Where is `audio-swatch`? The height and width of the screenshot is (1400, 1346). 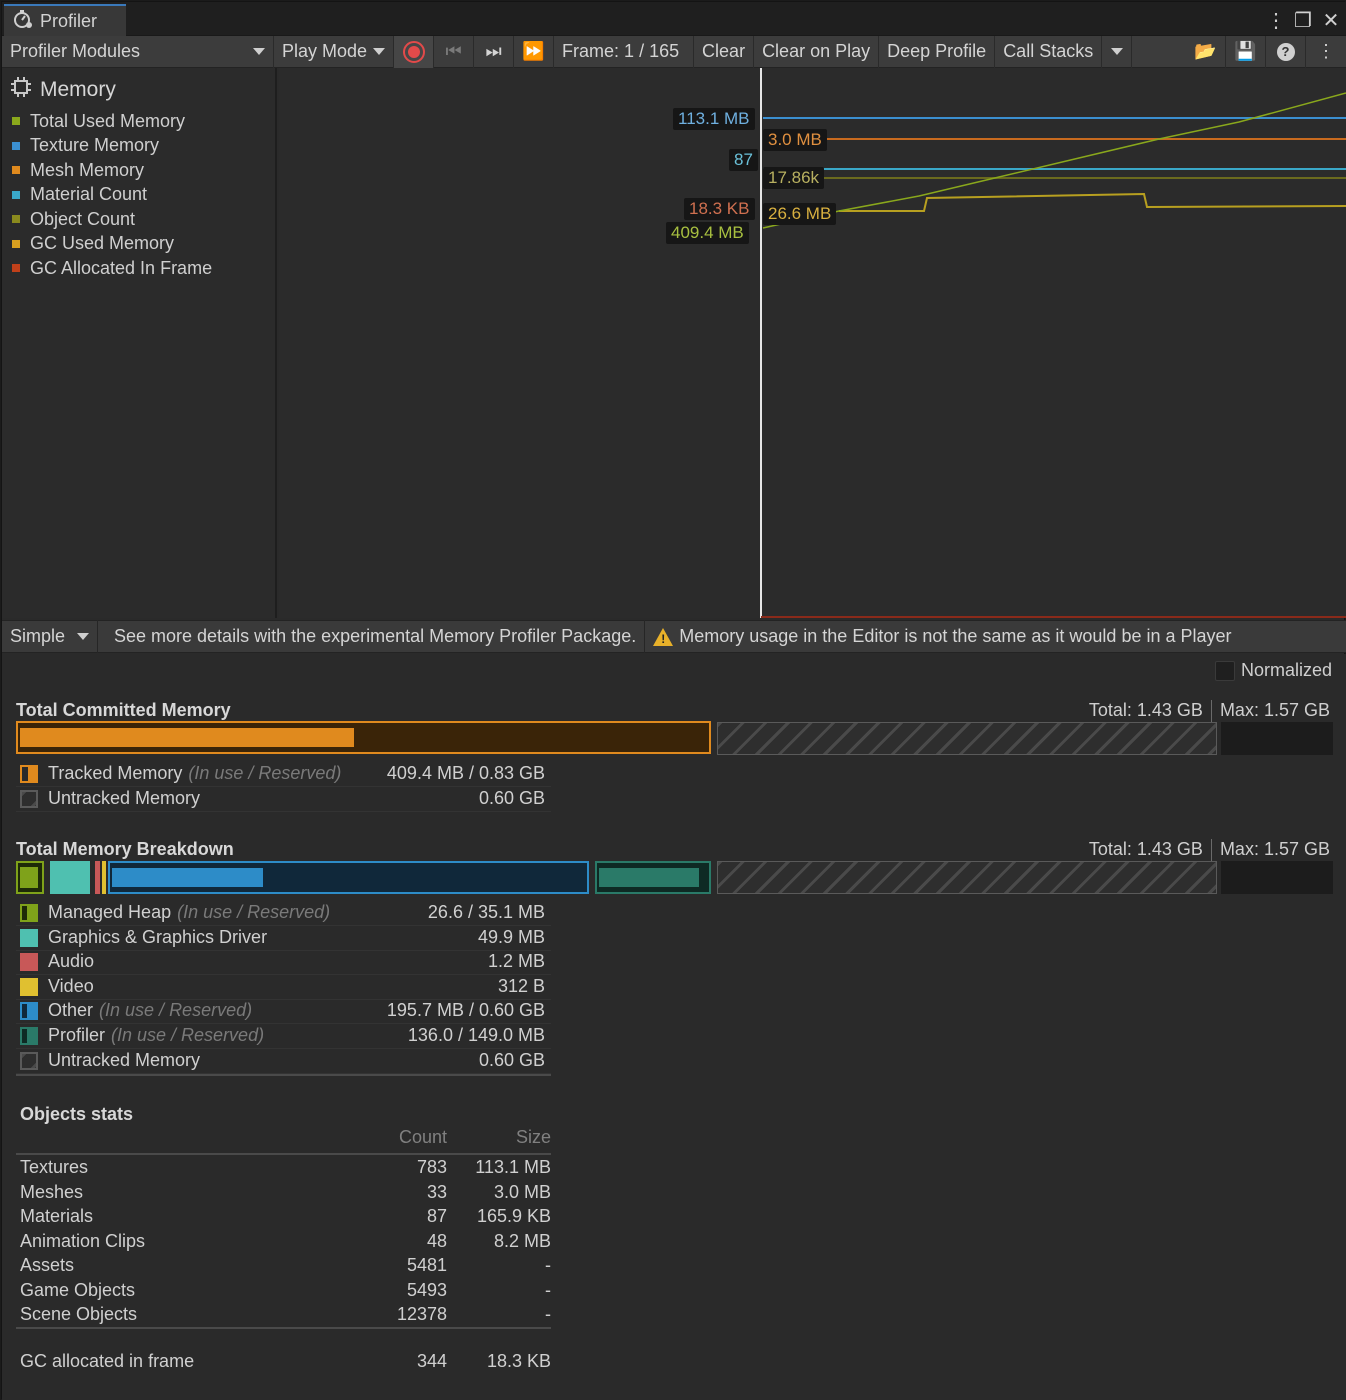
audio-swatch is located at coordinates (29, 961).